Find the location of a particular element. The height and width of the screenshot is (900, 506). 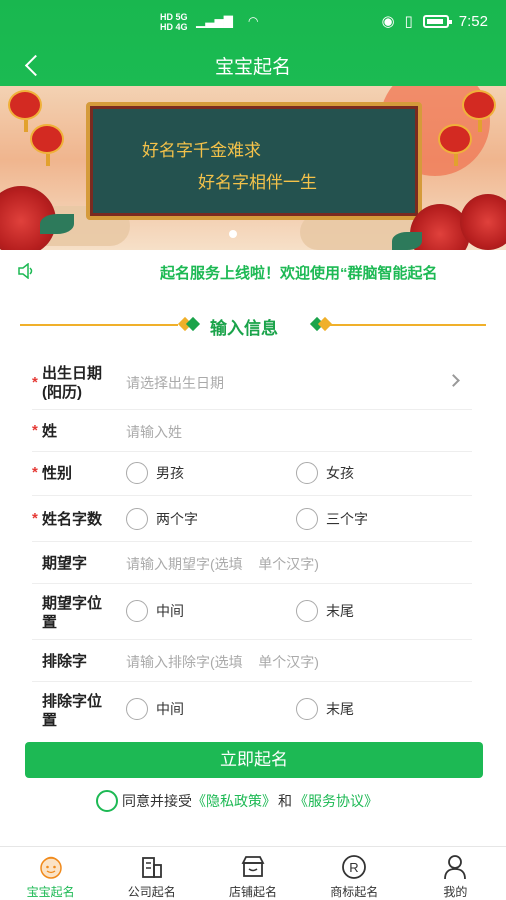

surname-label: 姓 is located at coordinates (50, 431).